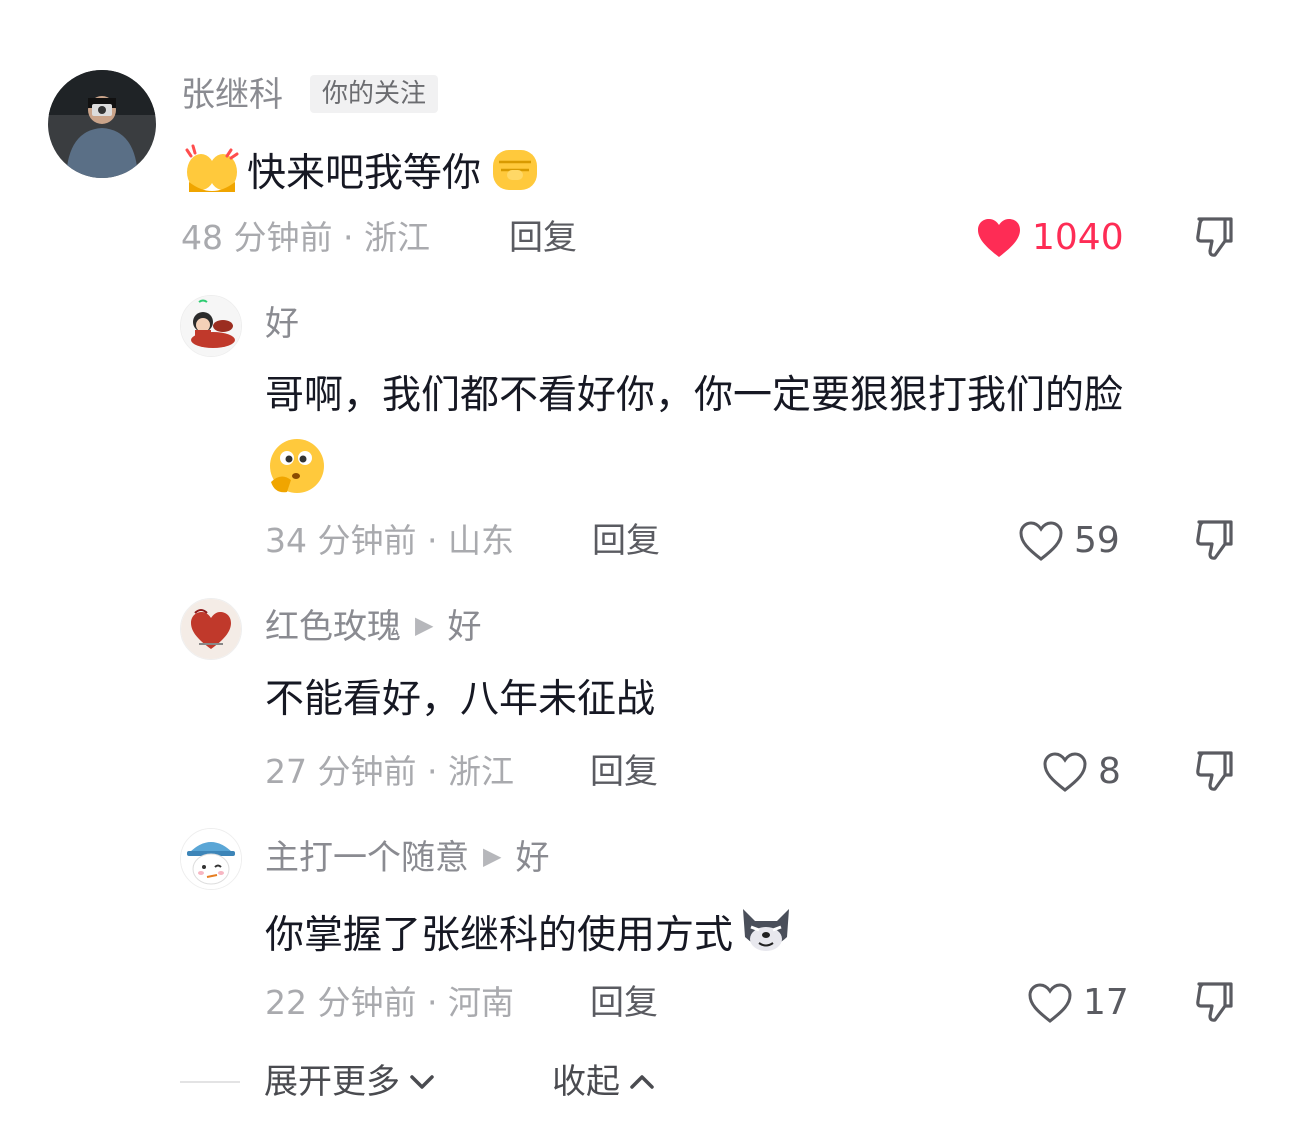 This screenshot has height=1145, width=1290. Describe the element at coordinates (389, 771) in the screenshot. I see `comment-time-location: 27 分钟前 · 浙江` at that location.